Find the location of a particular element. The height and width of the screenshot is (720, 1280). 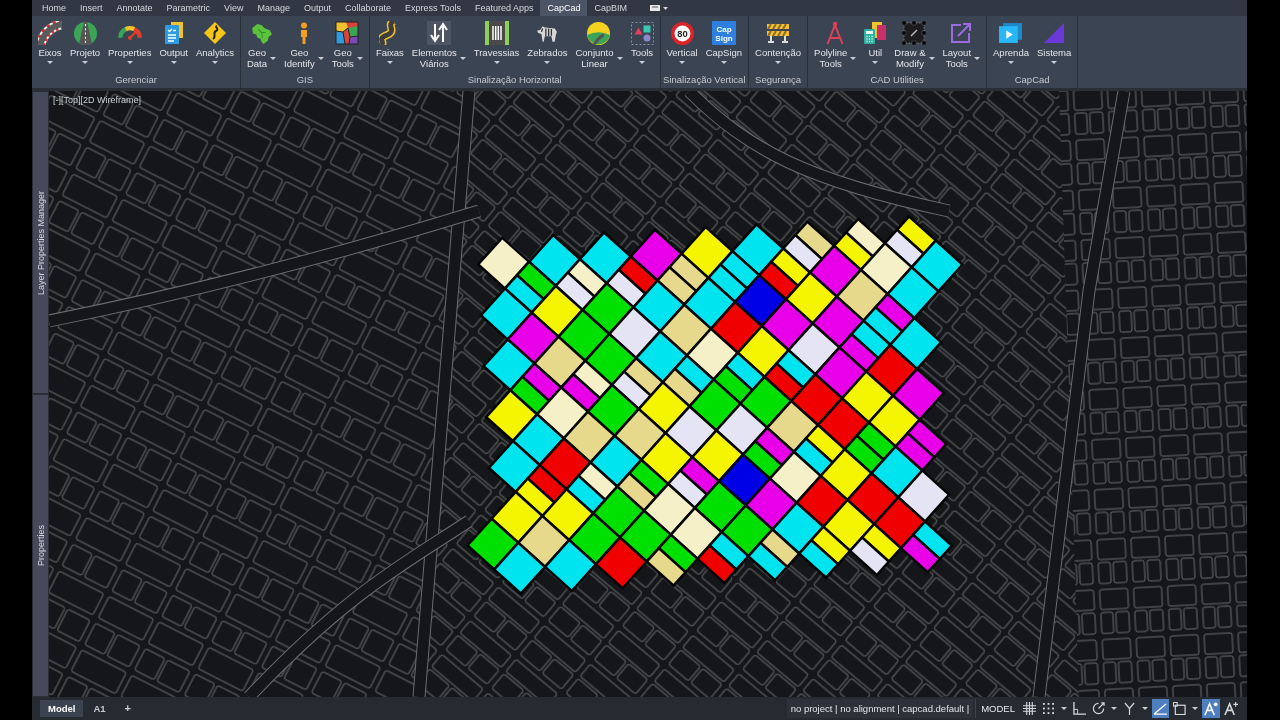

ribbon-button: Polyline Tools is located at coordinates (835, 47).